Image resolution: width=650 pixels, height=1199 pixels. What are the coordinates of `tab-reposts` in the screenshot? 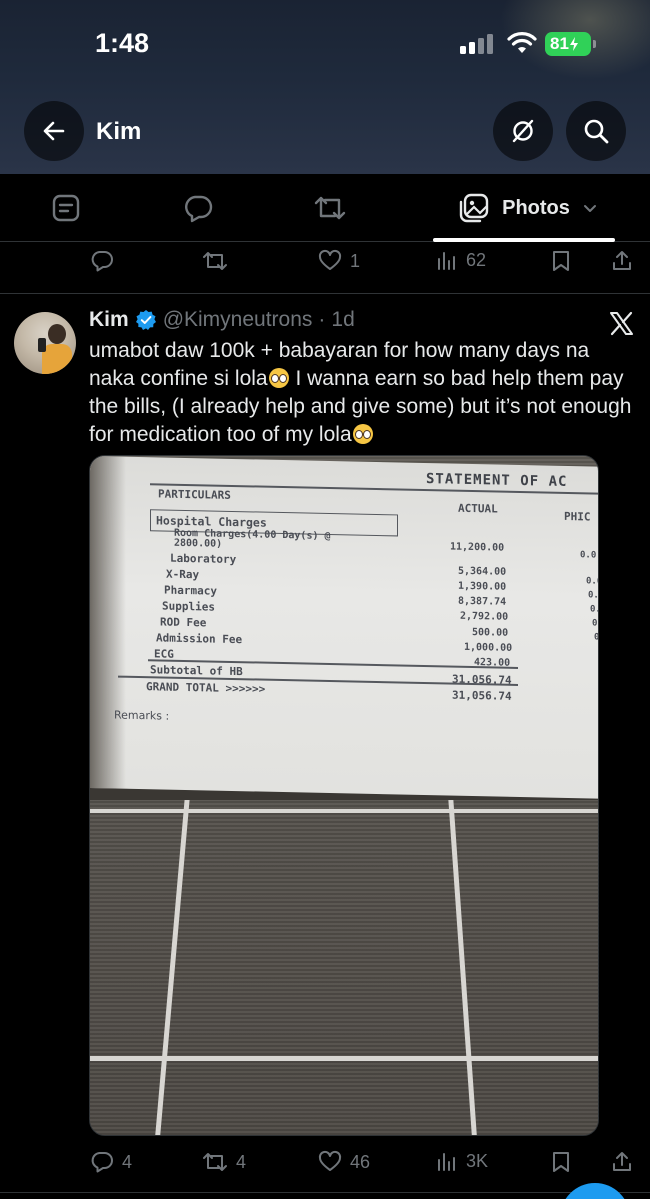 It's located at (330, 208).